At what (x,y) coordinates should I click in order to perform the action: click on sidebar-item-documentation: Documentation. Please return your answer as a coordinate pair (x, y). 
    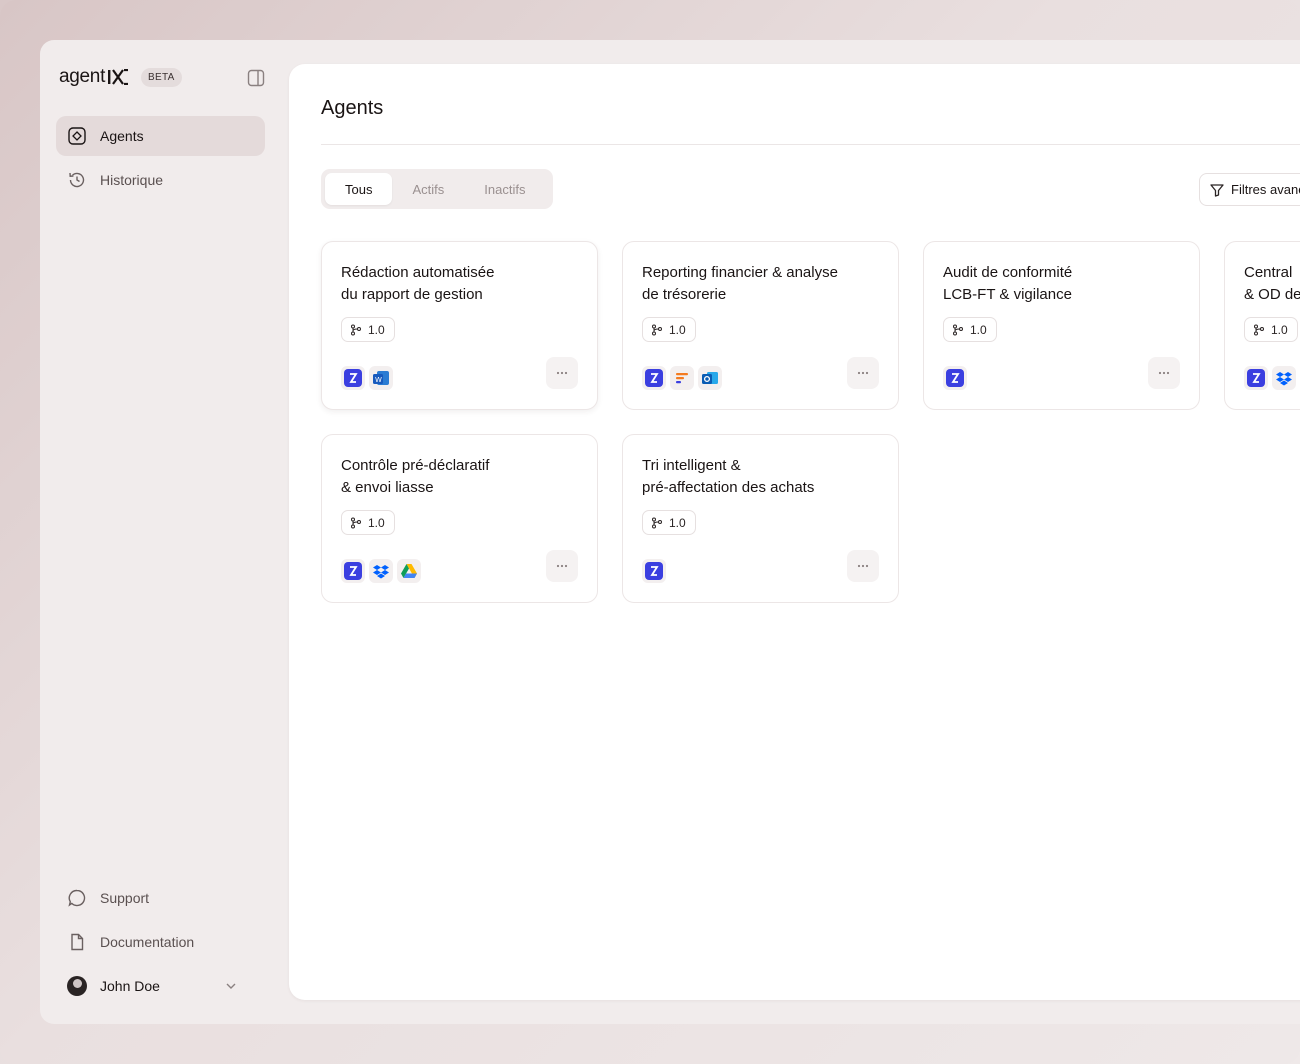
    Looking at the image, I should click on (160, 942).